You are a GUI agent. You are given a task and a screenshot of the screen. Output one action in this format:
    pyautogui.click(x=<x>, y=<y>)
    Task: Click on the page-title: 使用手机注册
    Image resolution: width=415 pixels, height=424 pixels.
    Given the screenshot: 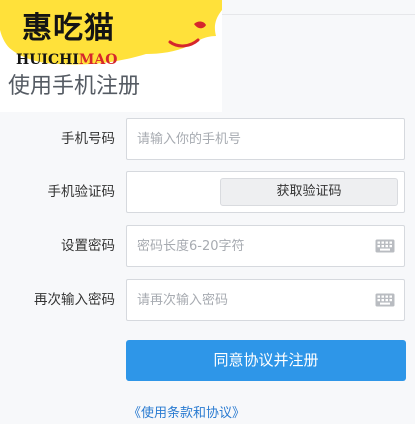 What is the action you would take?
    pyautogui.click(x=74, y=86)
    